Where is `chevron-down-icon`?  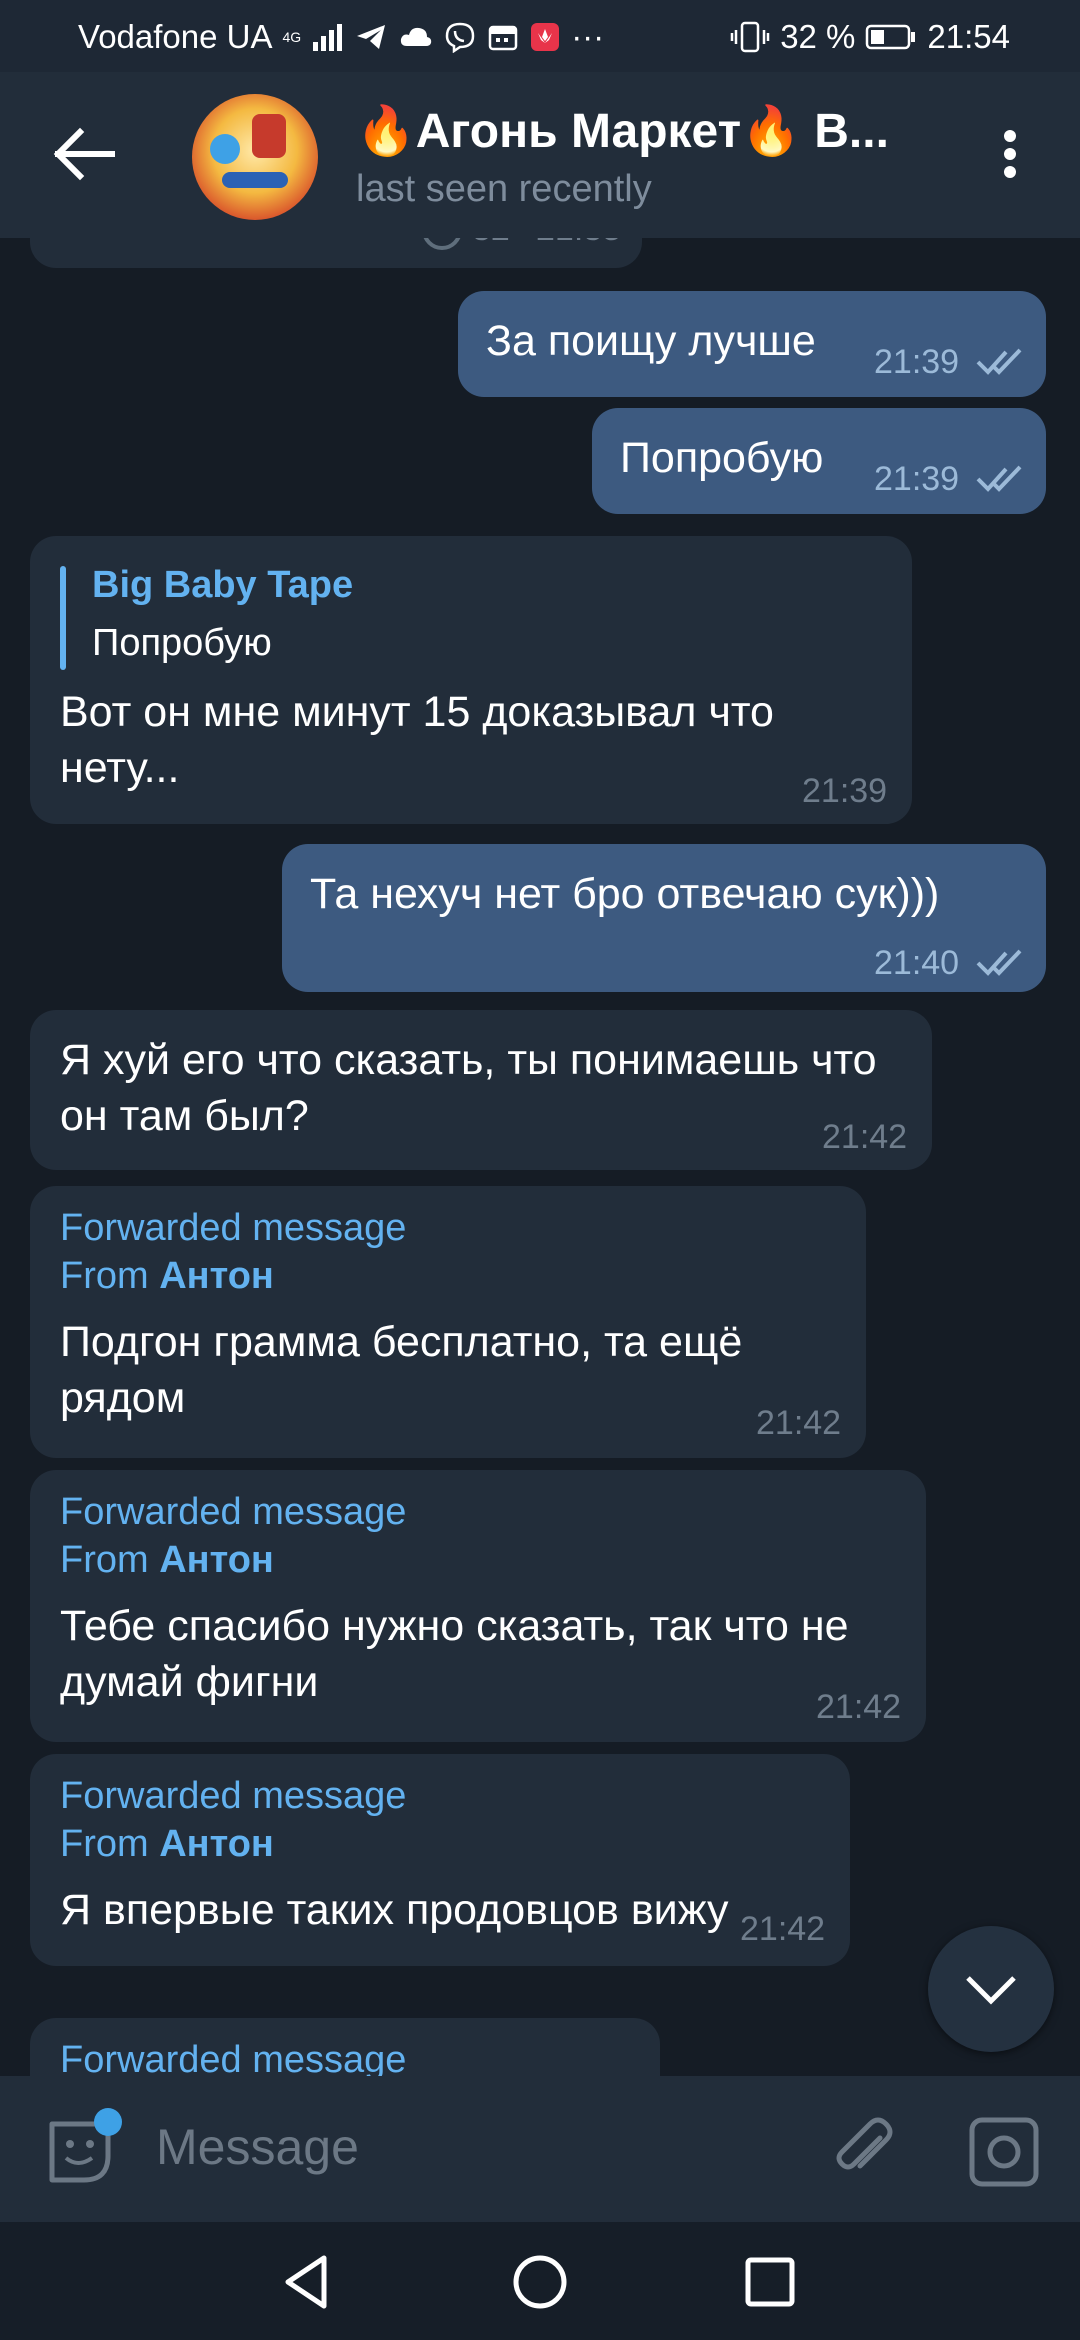
chevron-down-icon is located at coordinates (991, 1990).